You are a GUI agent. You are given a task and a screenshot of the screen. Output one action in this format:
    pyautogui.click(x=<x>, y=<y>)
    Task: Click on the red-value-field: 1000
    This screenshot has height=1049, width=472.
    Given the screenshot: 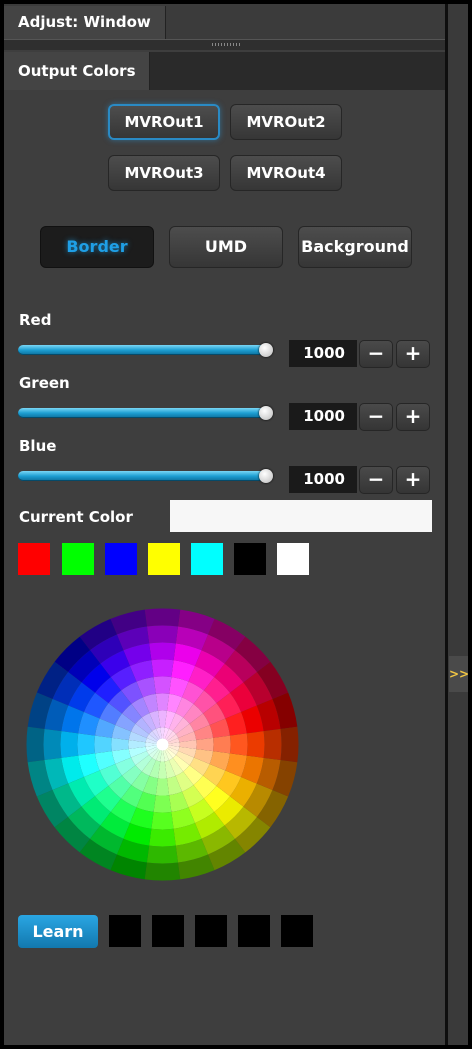 What is the action you would take?
    pyautogui.click(x=323, y=353)
    